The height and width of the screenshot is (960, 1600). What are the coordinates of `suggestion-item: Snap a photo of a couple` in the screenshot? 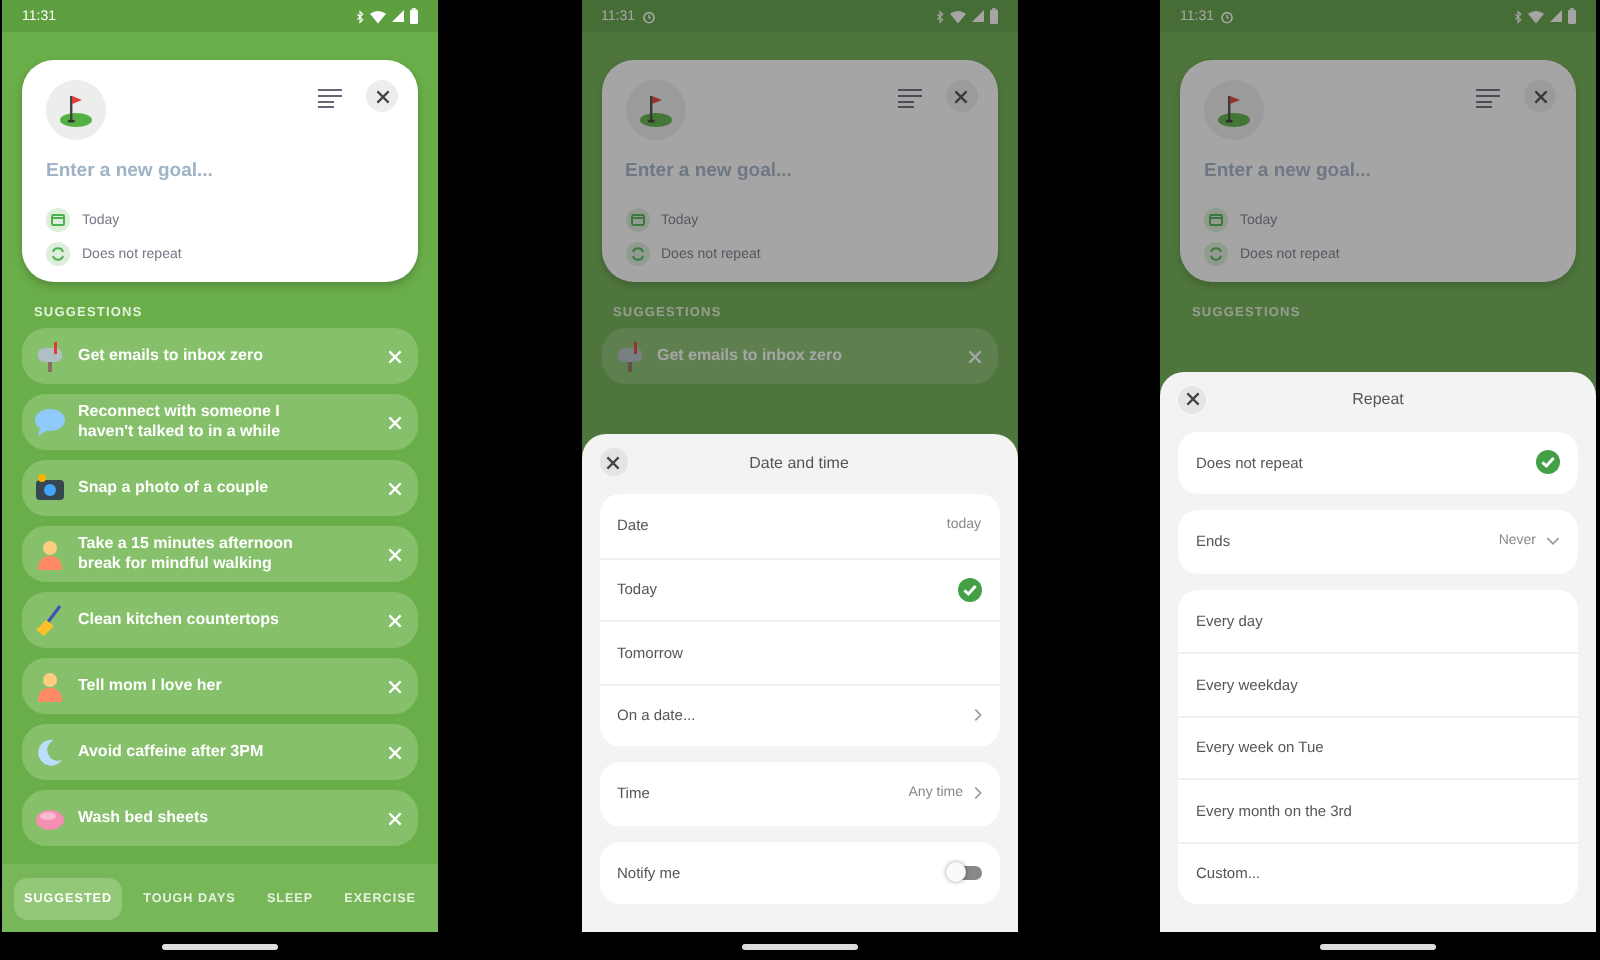 It's located at (220, 488).